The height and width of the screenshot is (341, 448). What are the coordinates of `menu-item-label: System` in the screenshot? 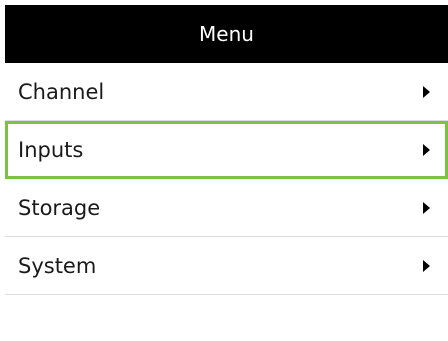 It's located at (57, 265).